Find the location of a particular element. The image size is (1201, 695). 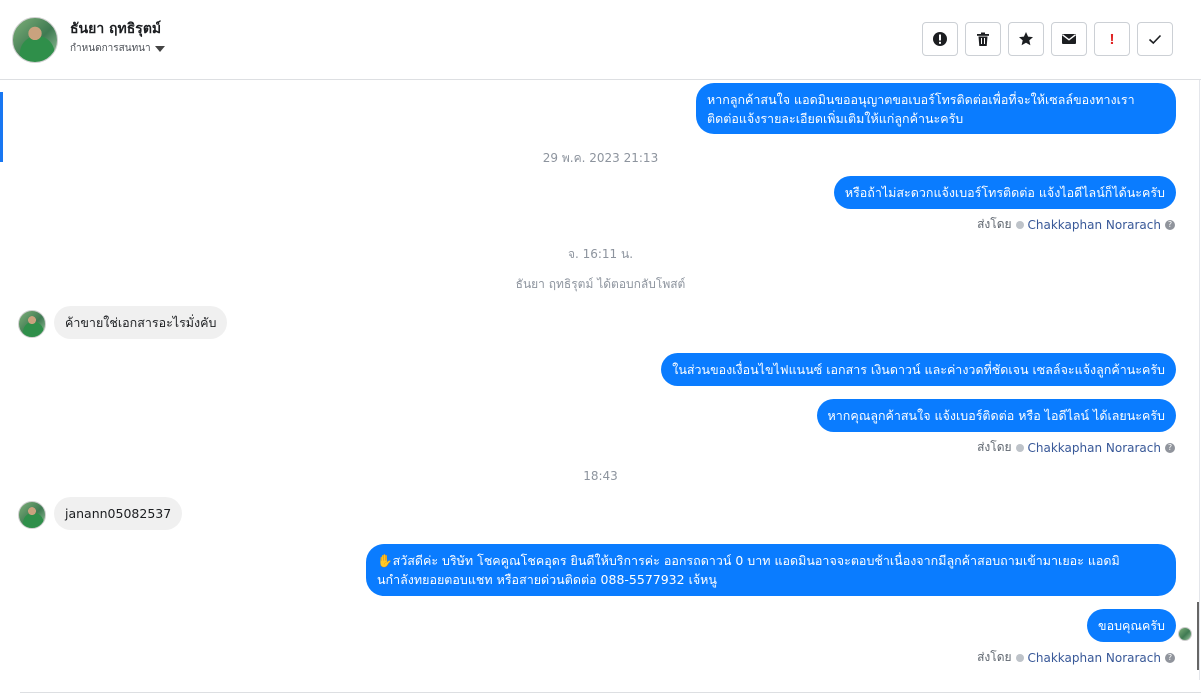

mark-spam-button: ! is located at coordinates (1112, 39).